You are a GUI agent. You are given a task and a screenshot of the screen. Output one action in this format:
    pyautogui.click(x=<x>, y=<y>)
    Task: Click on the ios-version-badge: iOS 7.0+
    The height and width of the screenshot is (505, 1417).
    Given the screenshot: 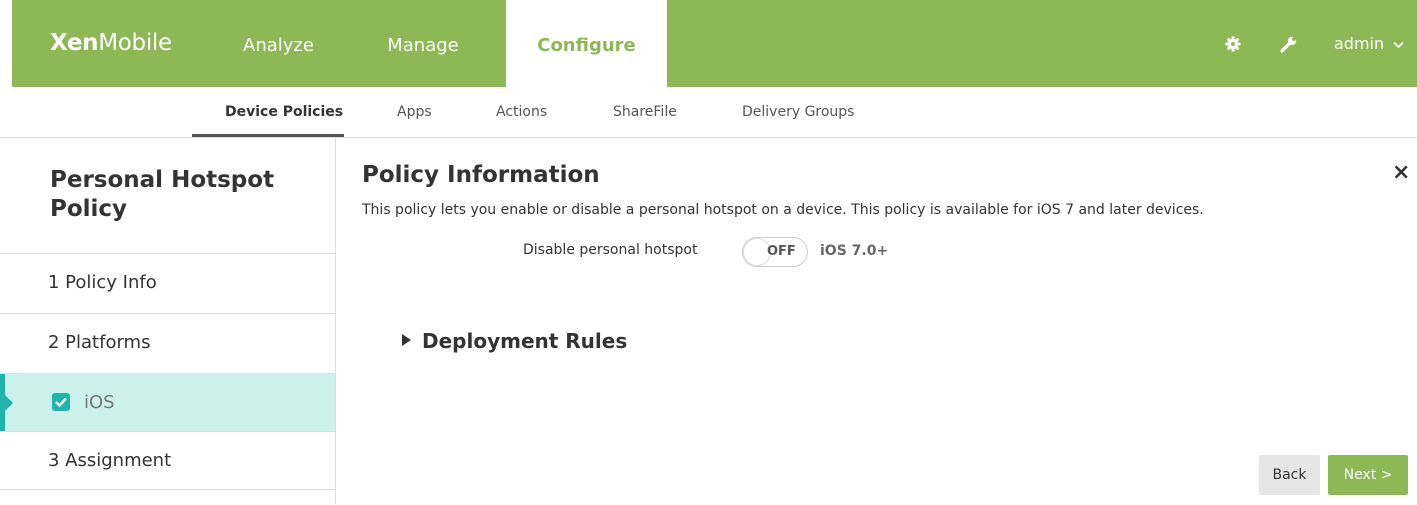 What is the action you would take?
    pyautogui.click(x=854, y=251)
    